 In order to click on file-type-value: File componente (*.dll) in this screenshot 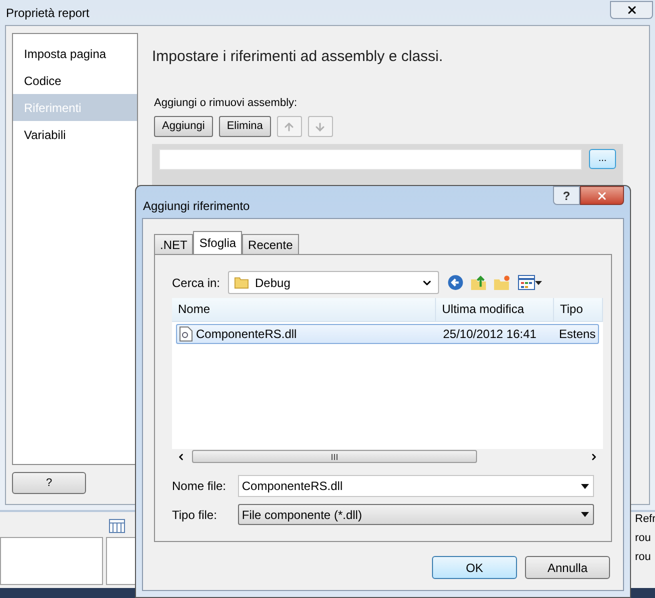, I will do `click(302, 515)`.